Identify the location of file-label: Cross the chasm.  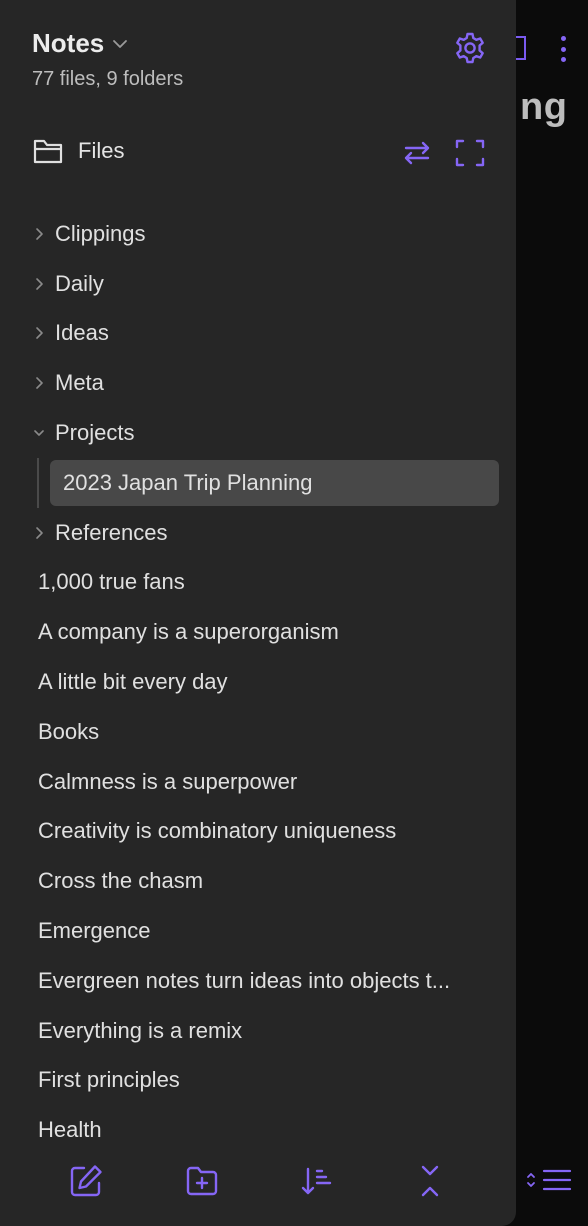
(121, 881).